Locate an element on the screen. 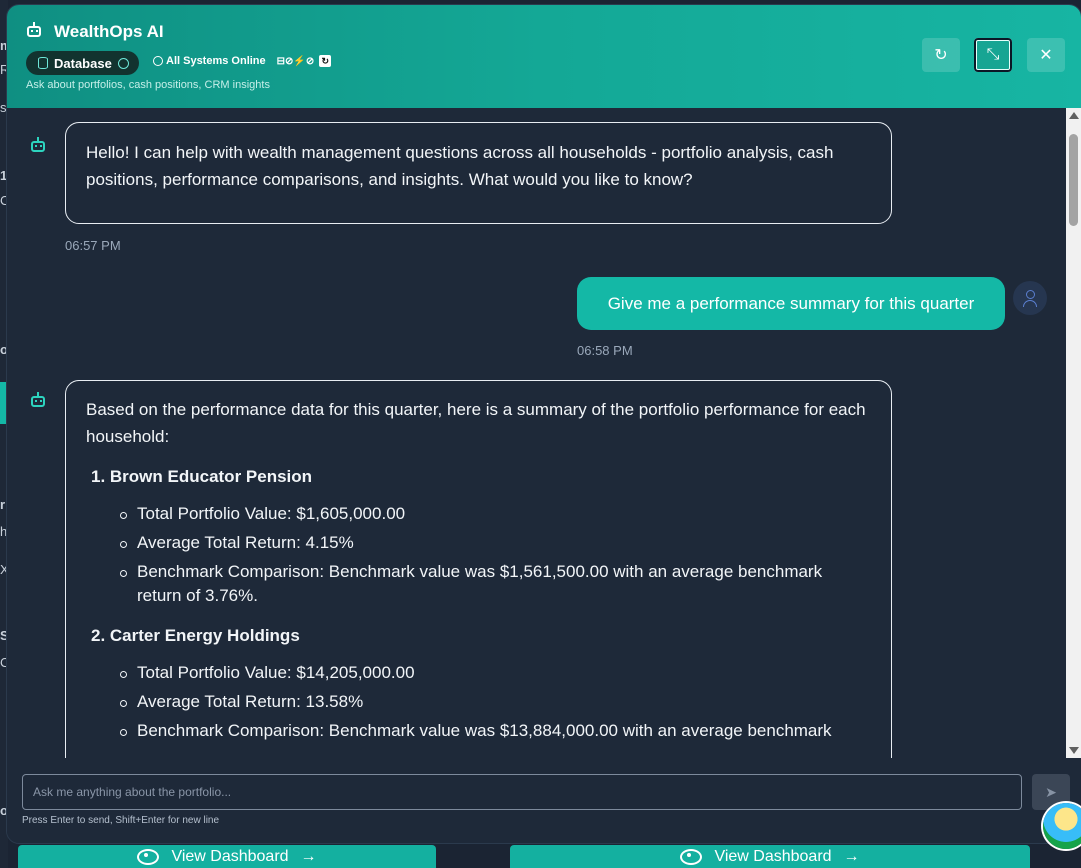  detail-item: Average Total Return: 4.15% is located at coordinates (495, 543).